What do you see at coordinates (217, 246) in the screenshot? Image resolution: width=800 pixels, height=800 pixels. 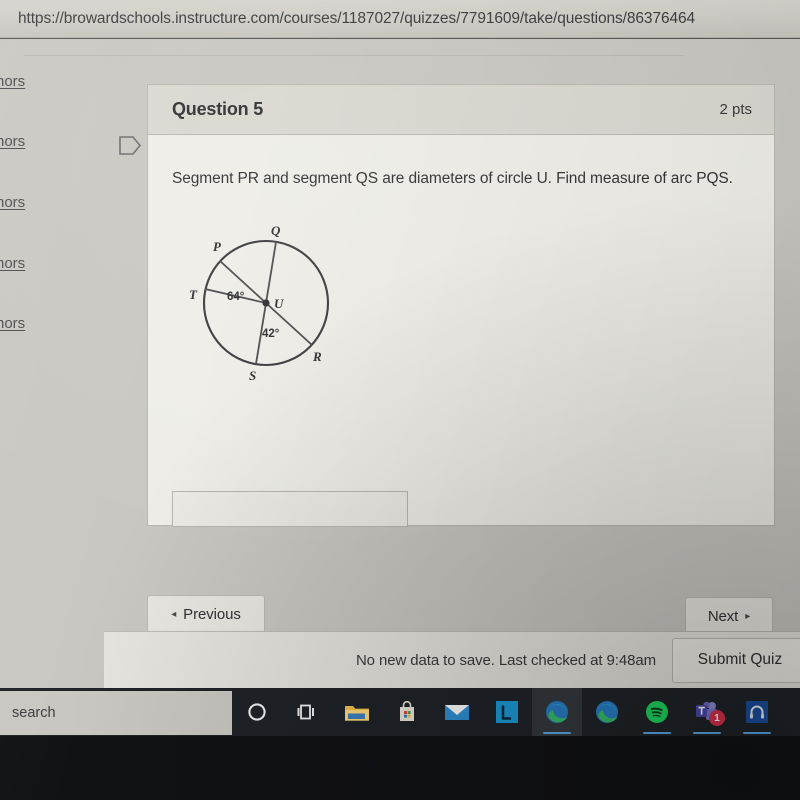 I see `label-P: P` at bounding box center [217, 246].